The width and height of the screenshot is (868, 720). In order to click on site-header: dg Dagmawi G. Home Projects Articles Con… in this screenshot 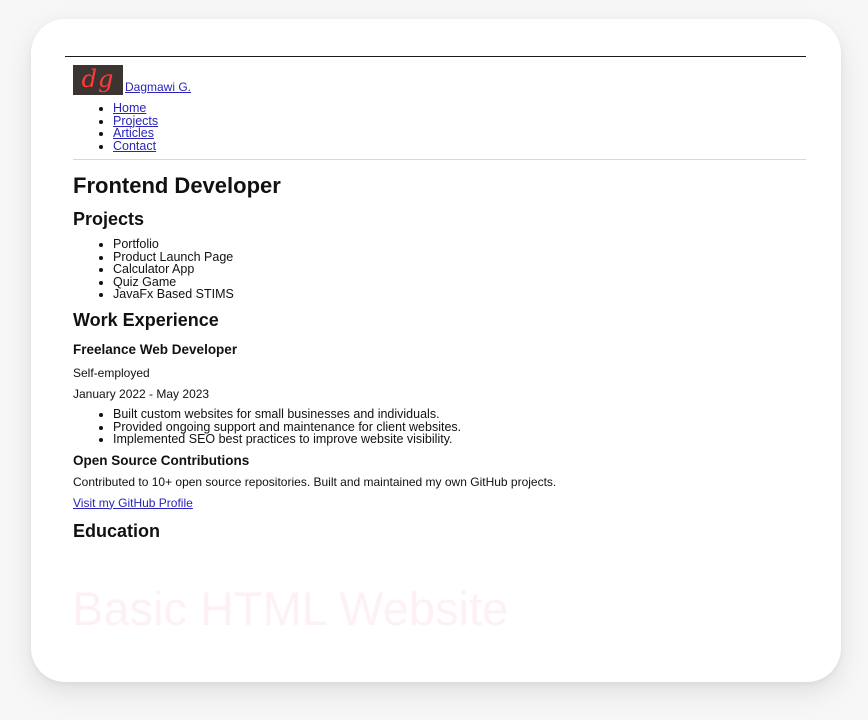, I will do `click(440, 112)`.